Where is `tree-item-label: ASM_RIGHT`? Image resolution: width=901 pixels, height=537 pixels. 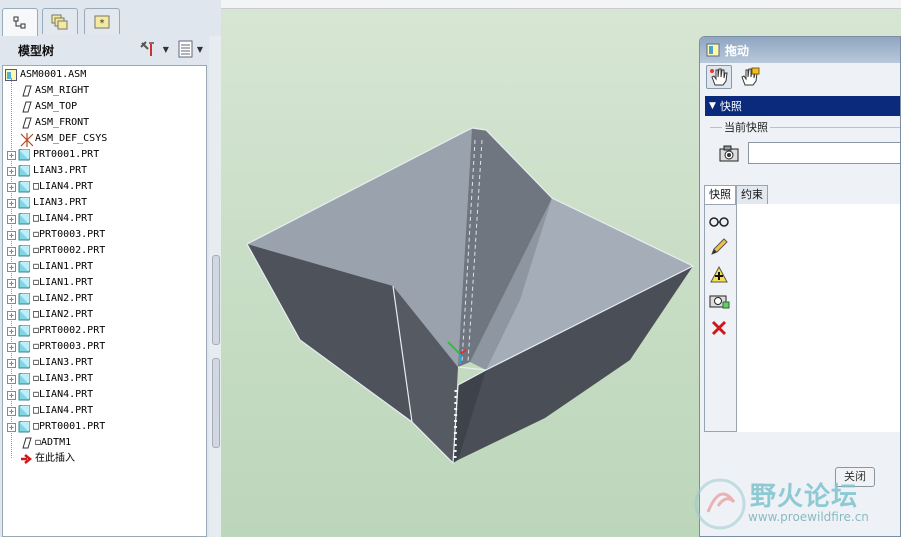 tree-item-label: ASM_RIGHT is located at coordinates (62, 90).